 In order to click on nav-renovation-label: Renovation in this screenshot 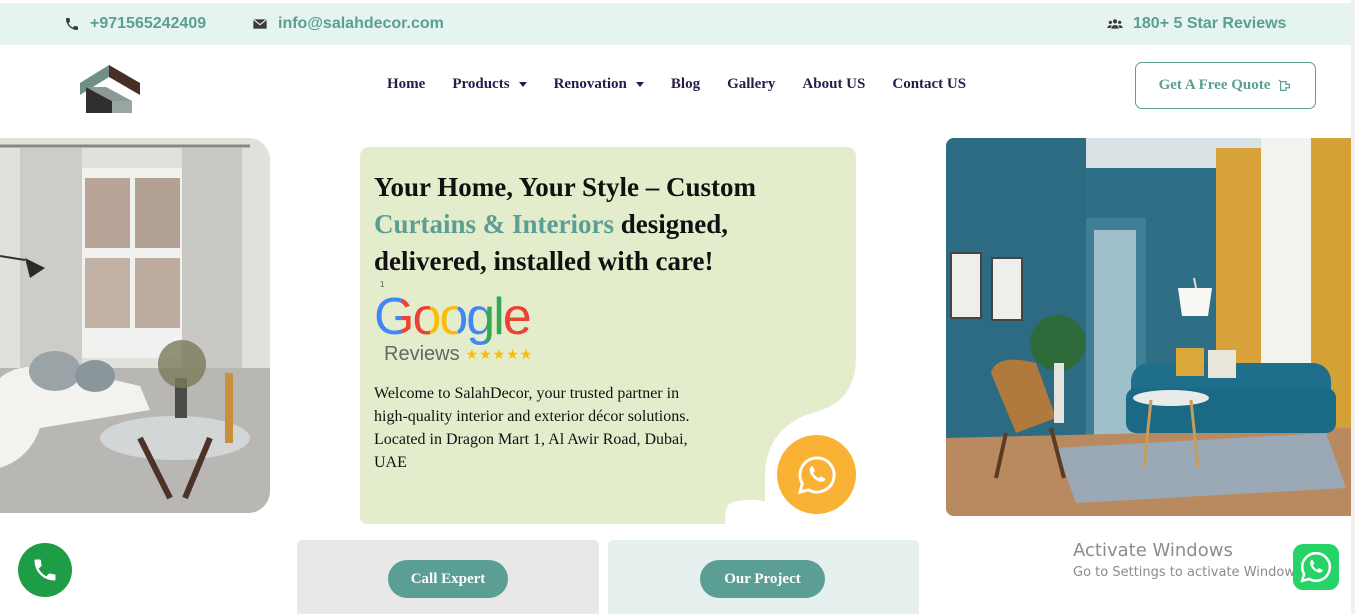, I will do `click(590, 84)`.